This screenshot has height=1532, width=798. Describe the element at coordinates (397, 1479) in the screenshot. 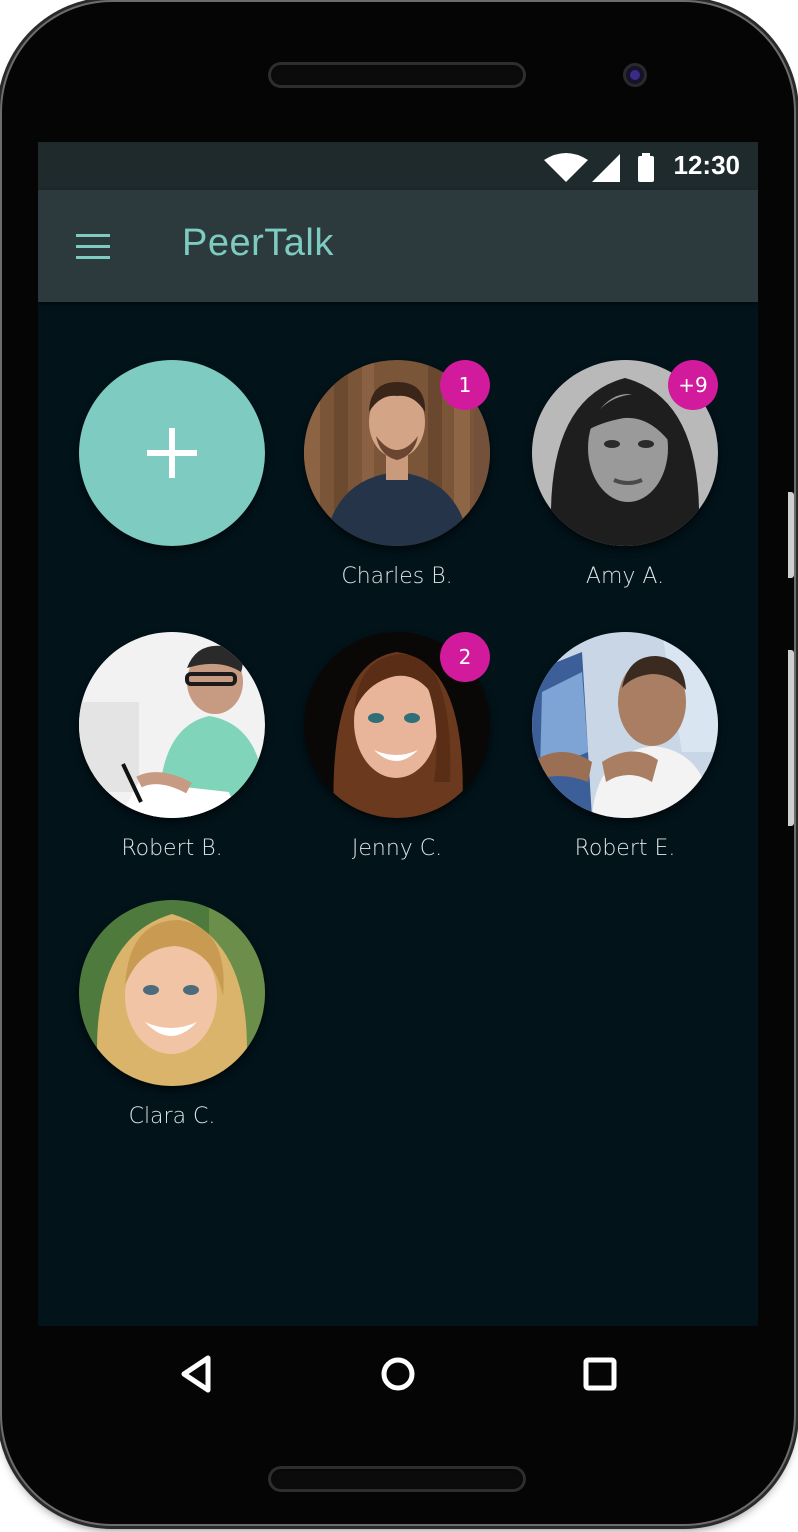

I see `bottom-speaker` at that location.